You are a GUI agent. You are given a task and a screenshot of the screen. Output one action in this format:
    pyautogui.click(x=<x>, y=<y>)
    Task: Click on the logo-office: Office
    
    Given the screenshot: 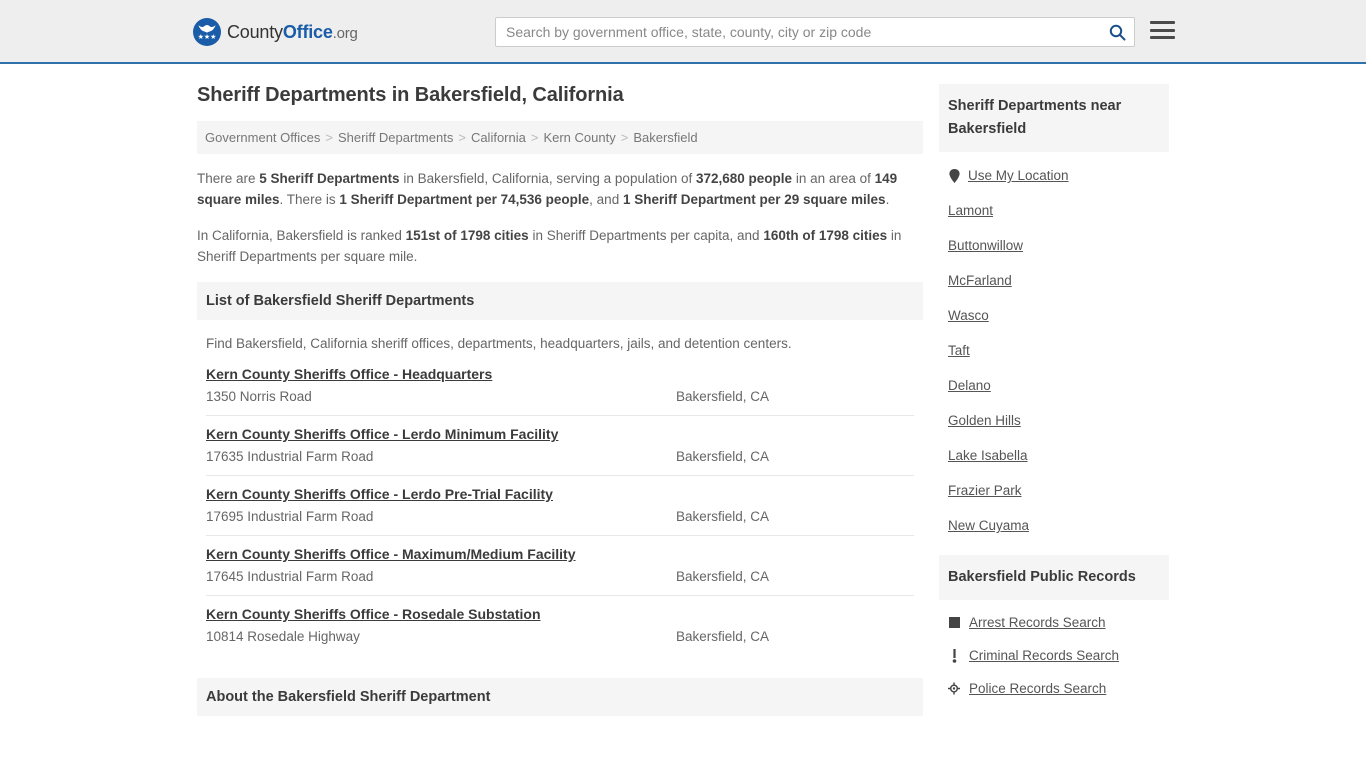 What is the action you would take?
    pyautogui.click(x=307, y=31)
    